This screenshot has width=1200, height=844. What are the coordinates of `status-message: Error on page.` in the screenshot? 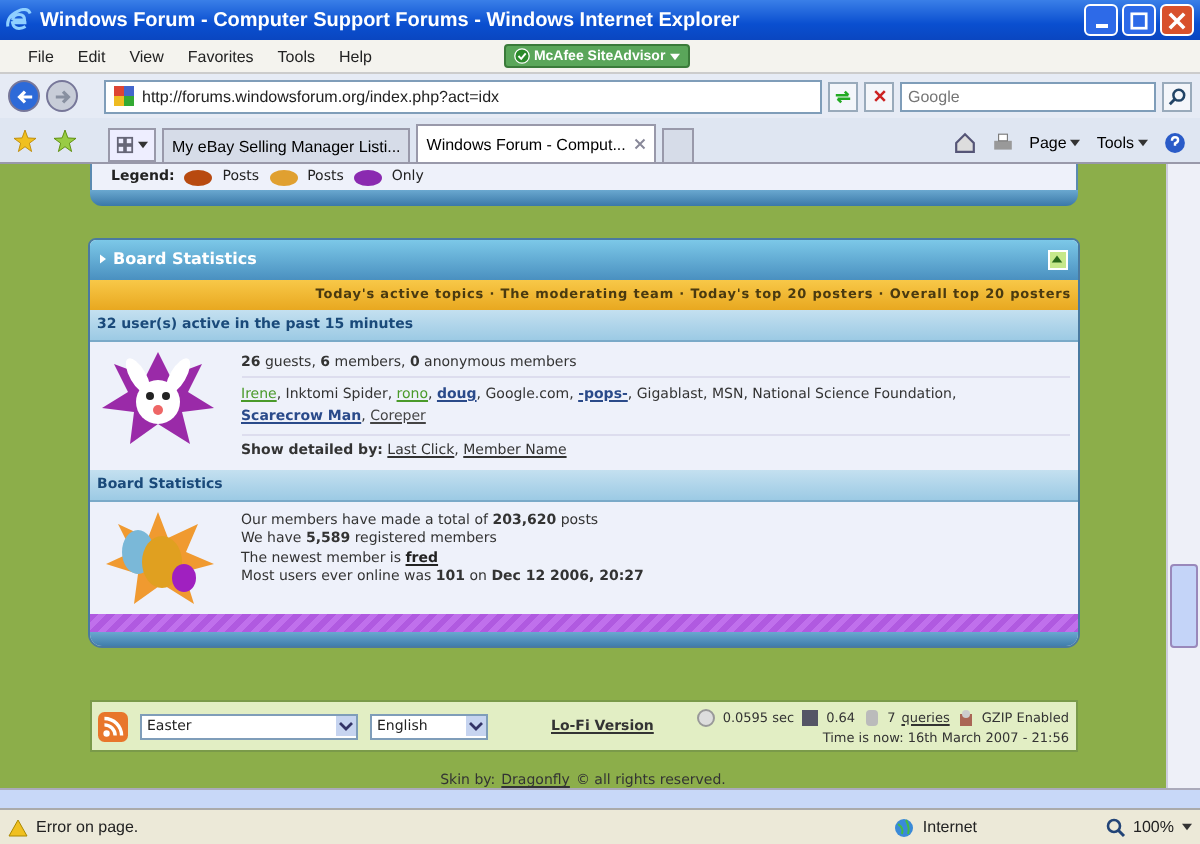 It's located at (88, 827).